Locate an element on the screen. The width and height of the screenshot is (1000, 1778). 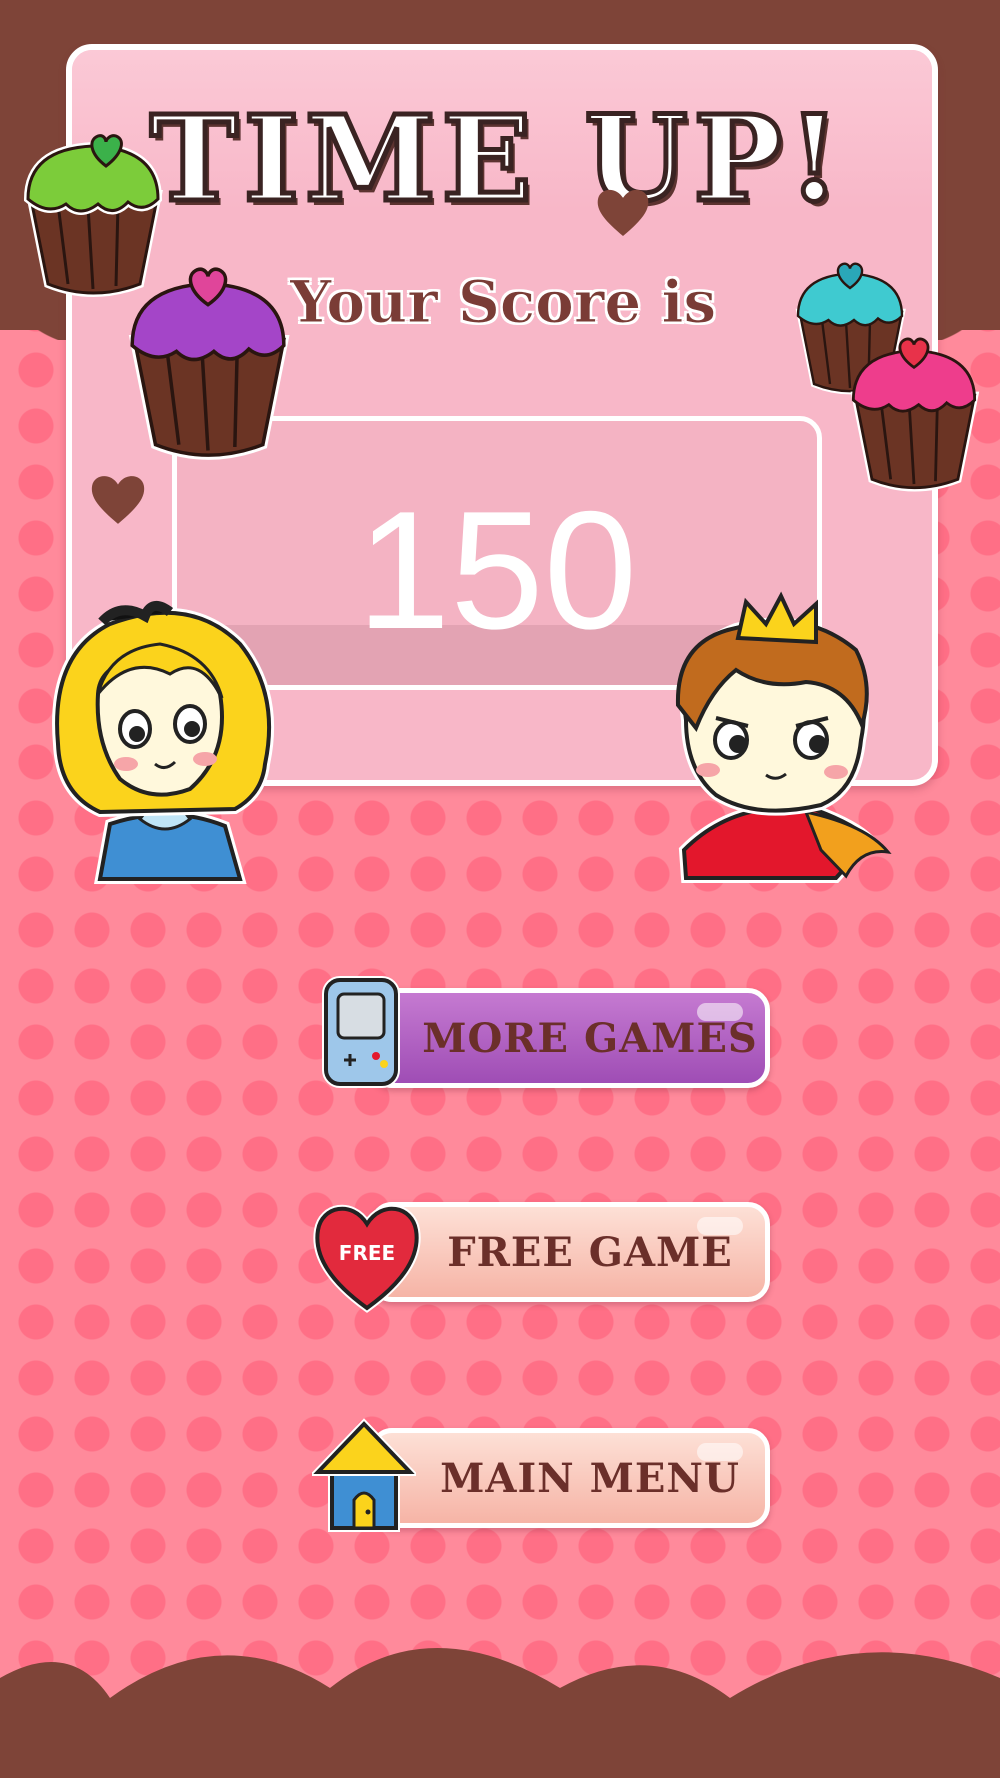
heart-icon: FREE is located at coordinates (367, 1258).